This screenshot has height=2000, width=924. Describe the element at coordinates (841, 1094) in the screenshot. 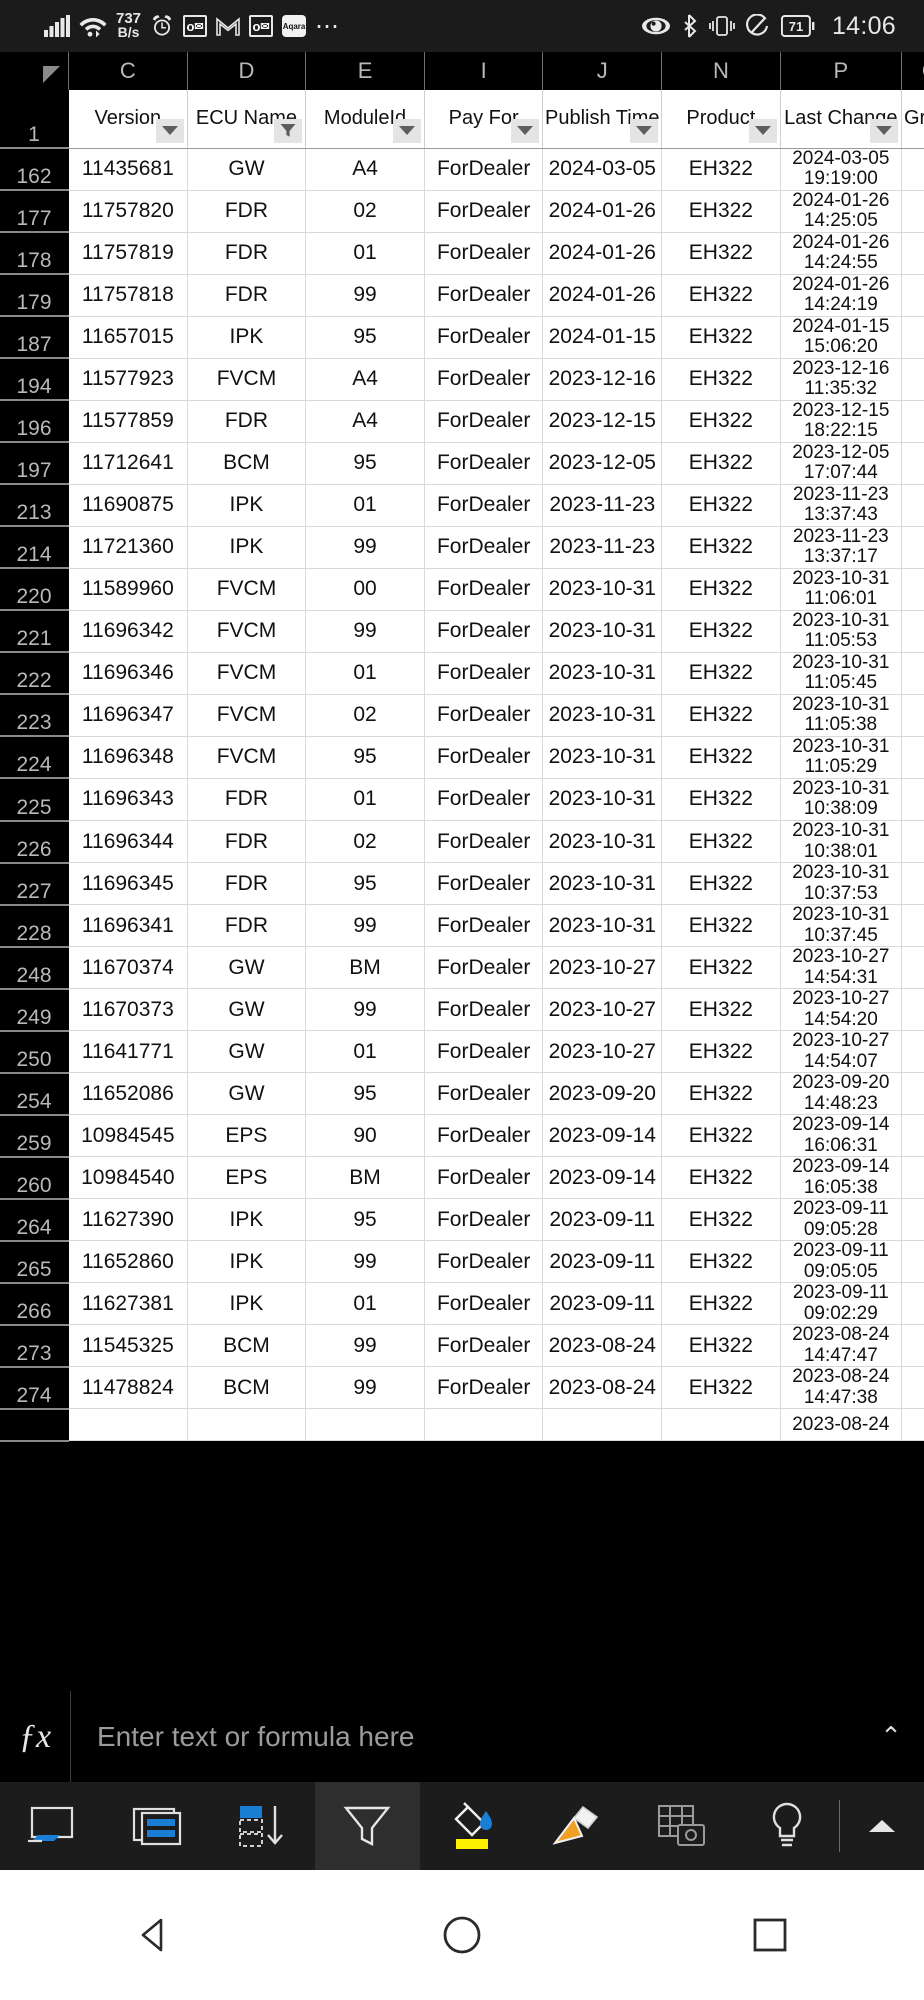

I see `cell-last-change: 2023-09-20 14:48:23` at that location.